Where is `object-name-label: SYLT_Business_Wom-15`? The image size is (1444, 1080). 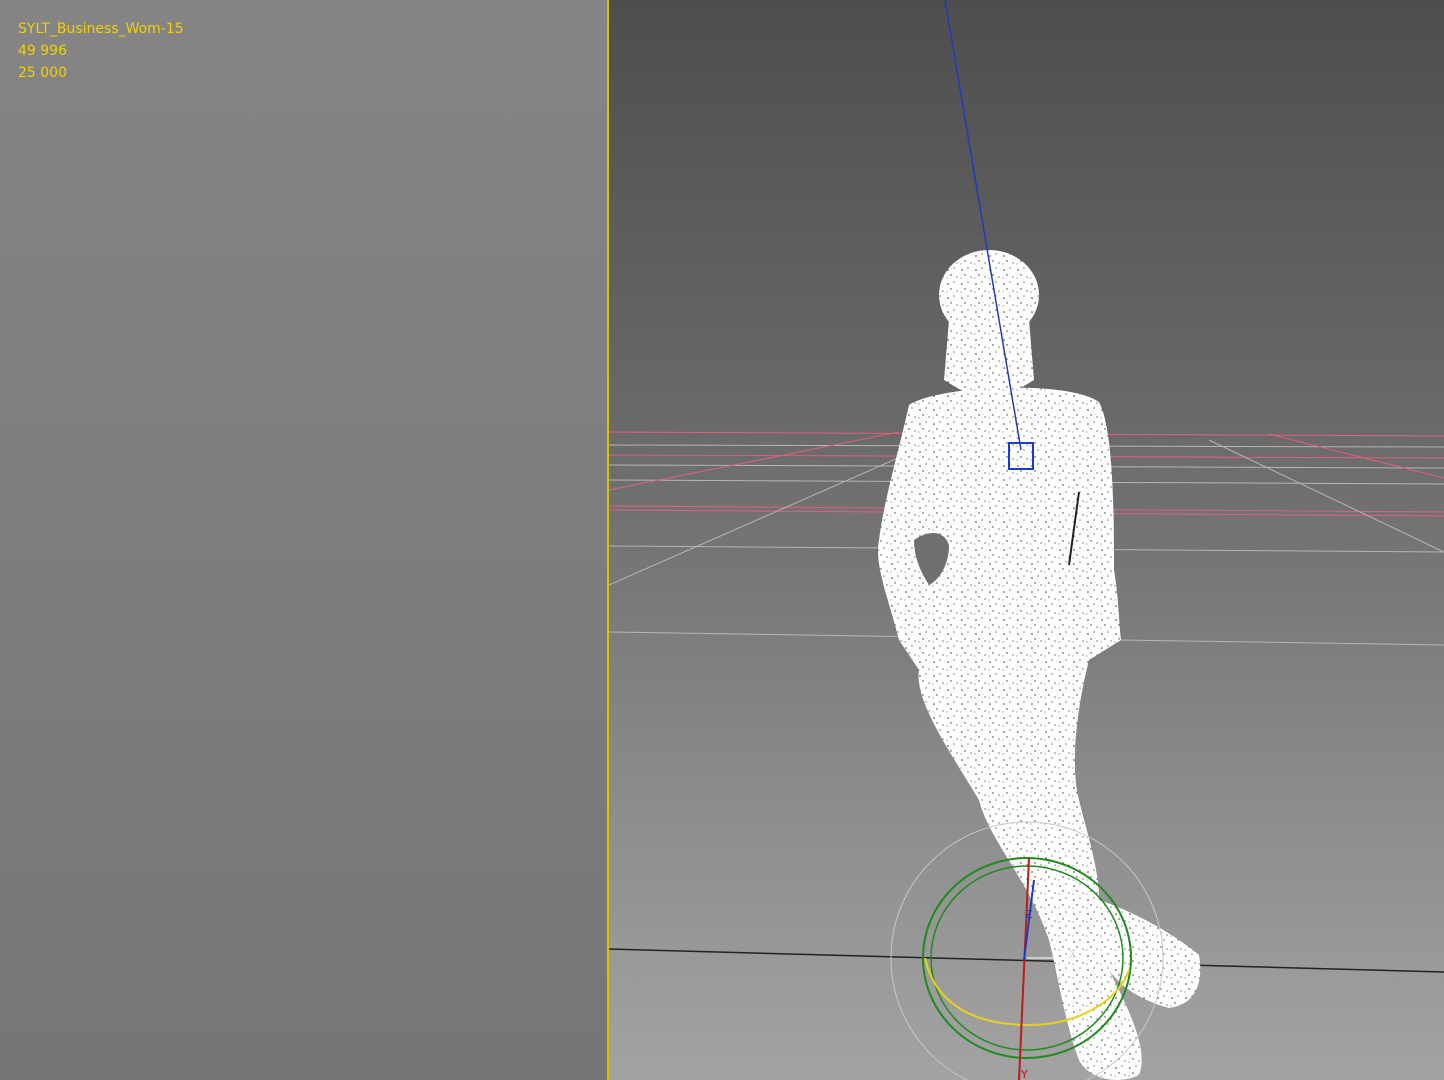
object-name-label: SYLT_Business_Wom-15 is located at coordinates (101, 29).